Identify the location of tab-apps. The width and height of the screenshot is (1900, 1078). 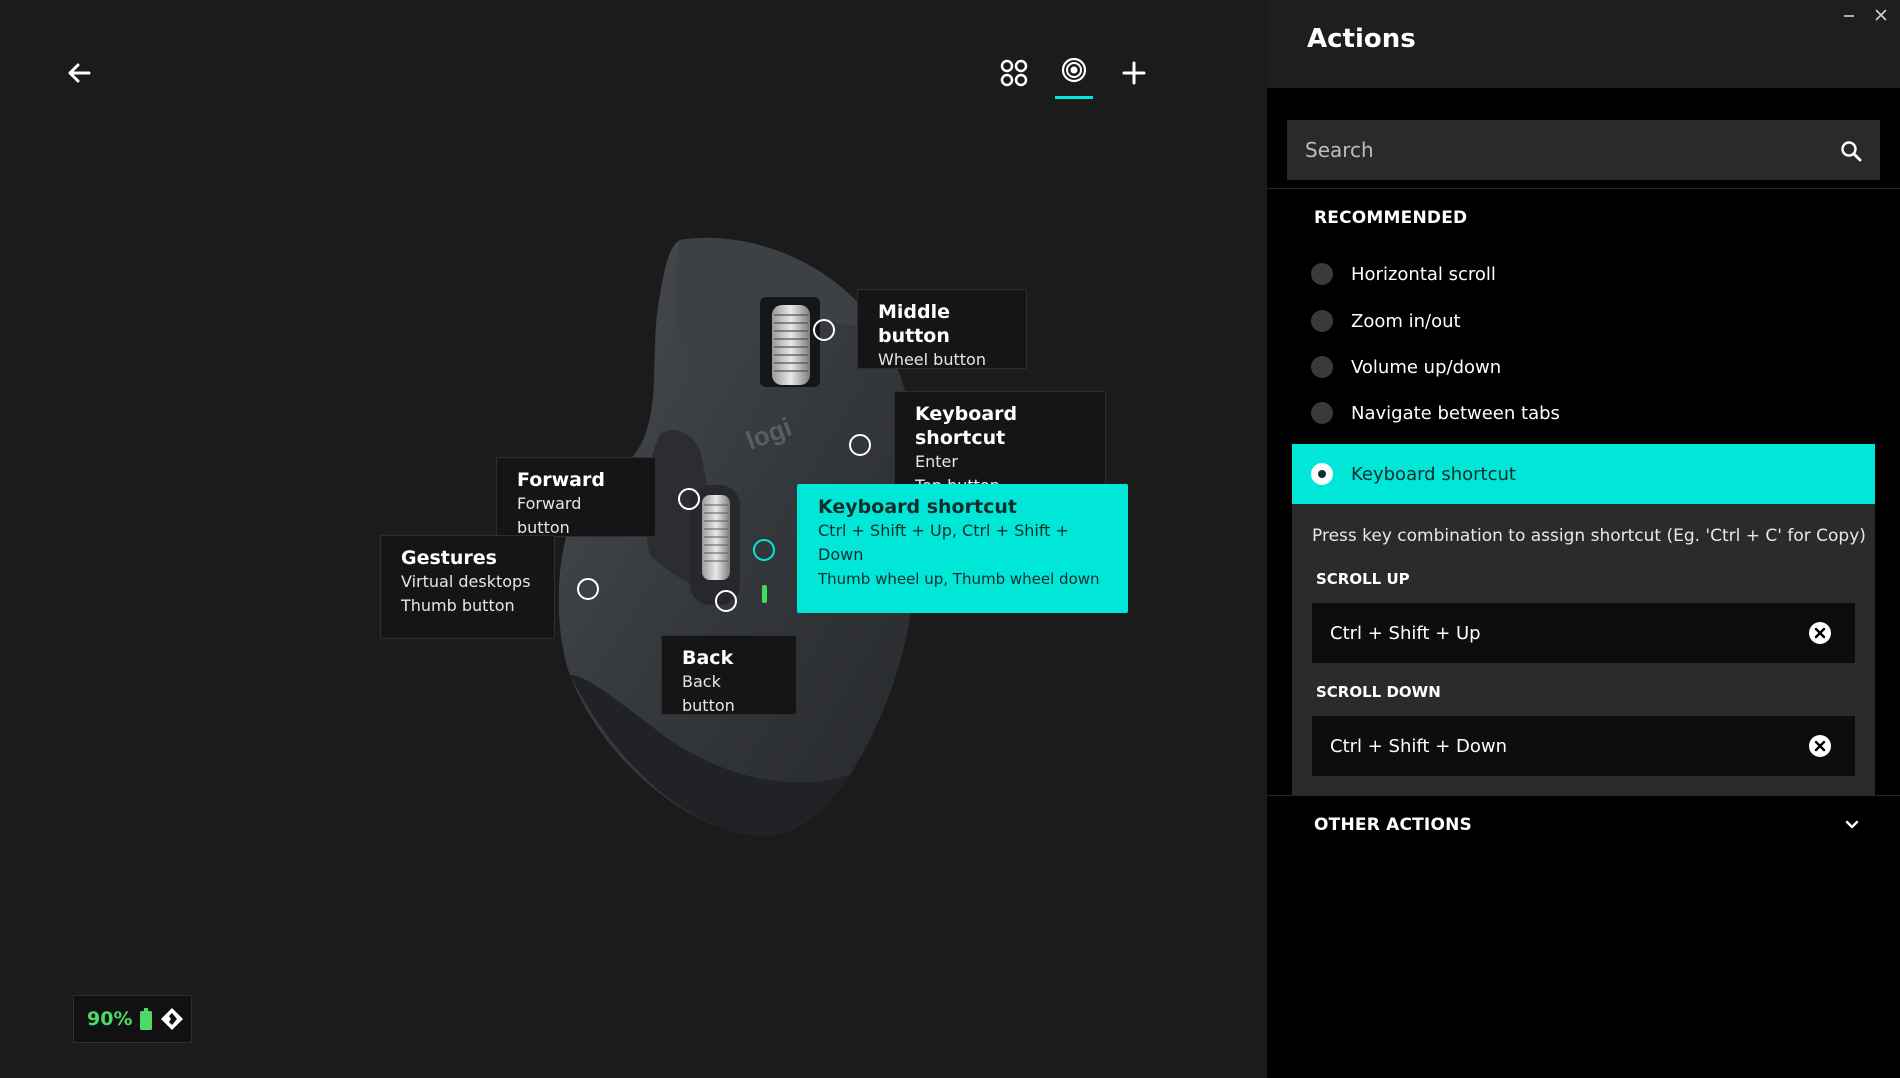
(1014, 73).